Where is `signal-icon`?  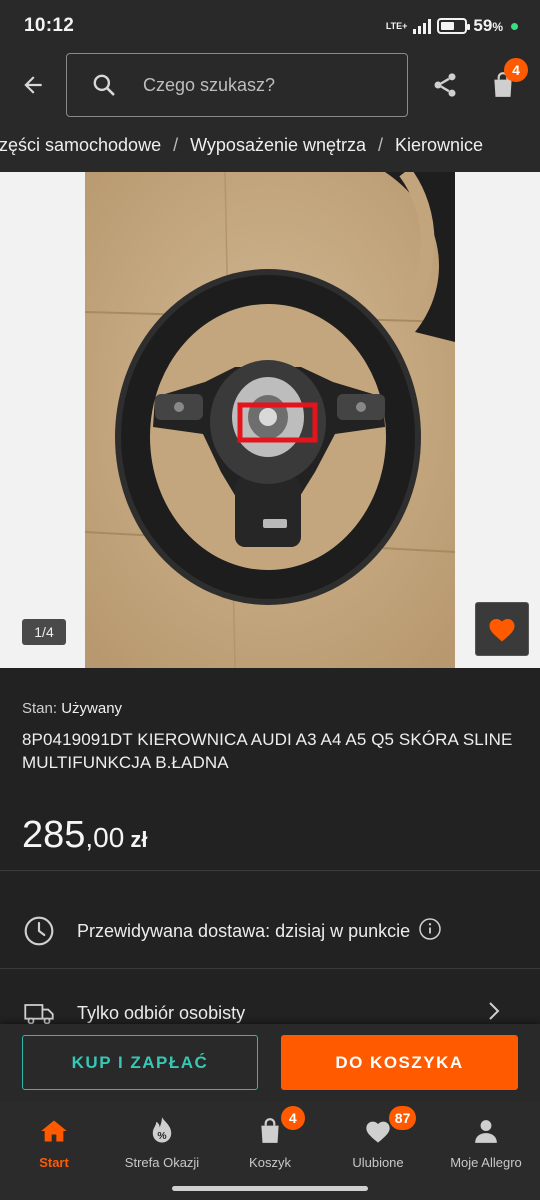
signal-icon is located at coordinates (422, 26).